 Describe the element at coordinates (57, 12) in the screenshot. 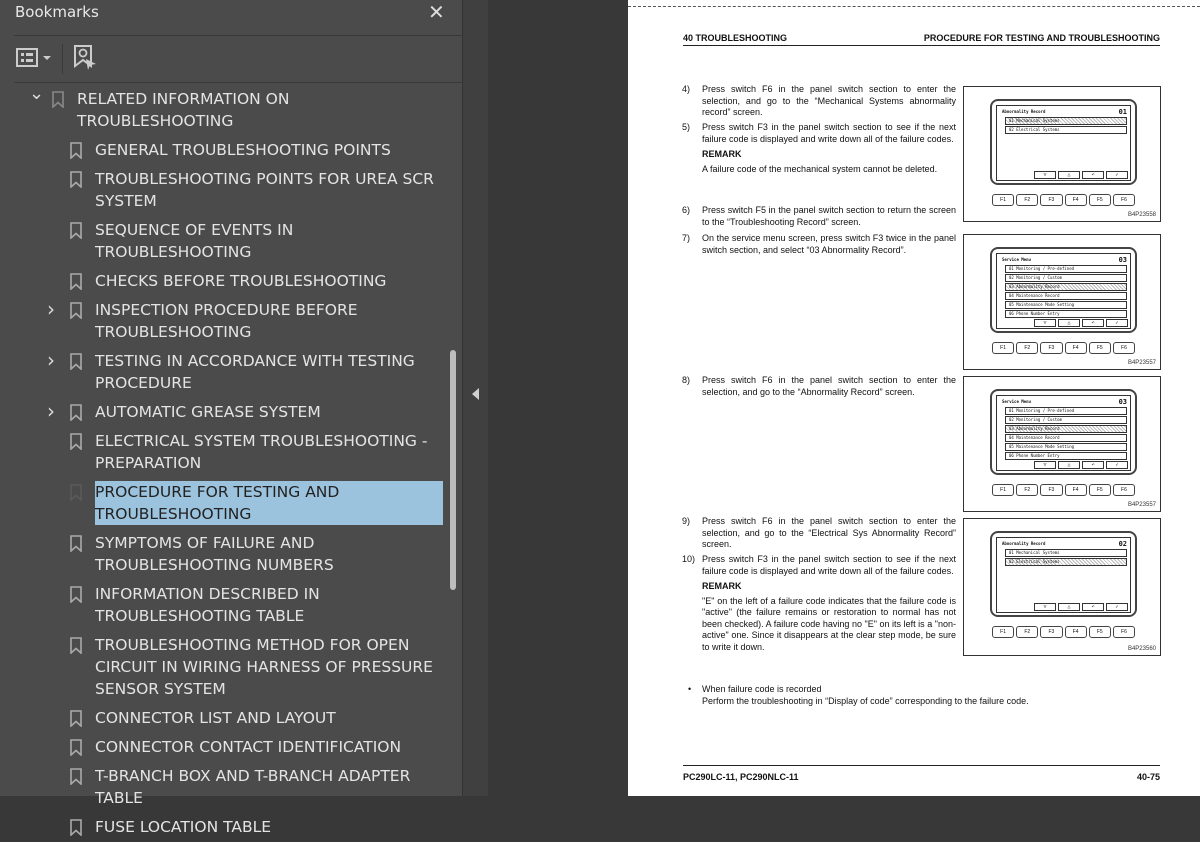

I see `panel-title: Bookmarks` at that location.